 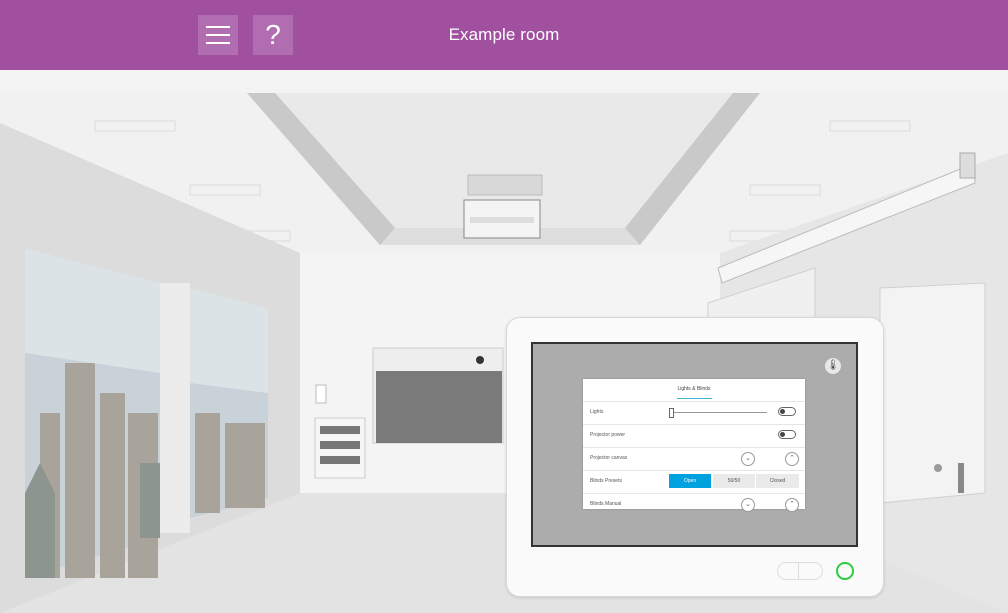 I want to click on tab-lights-blinds: Lights & Blinds, so click(x=694, y=390).